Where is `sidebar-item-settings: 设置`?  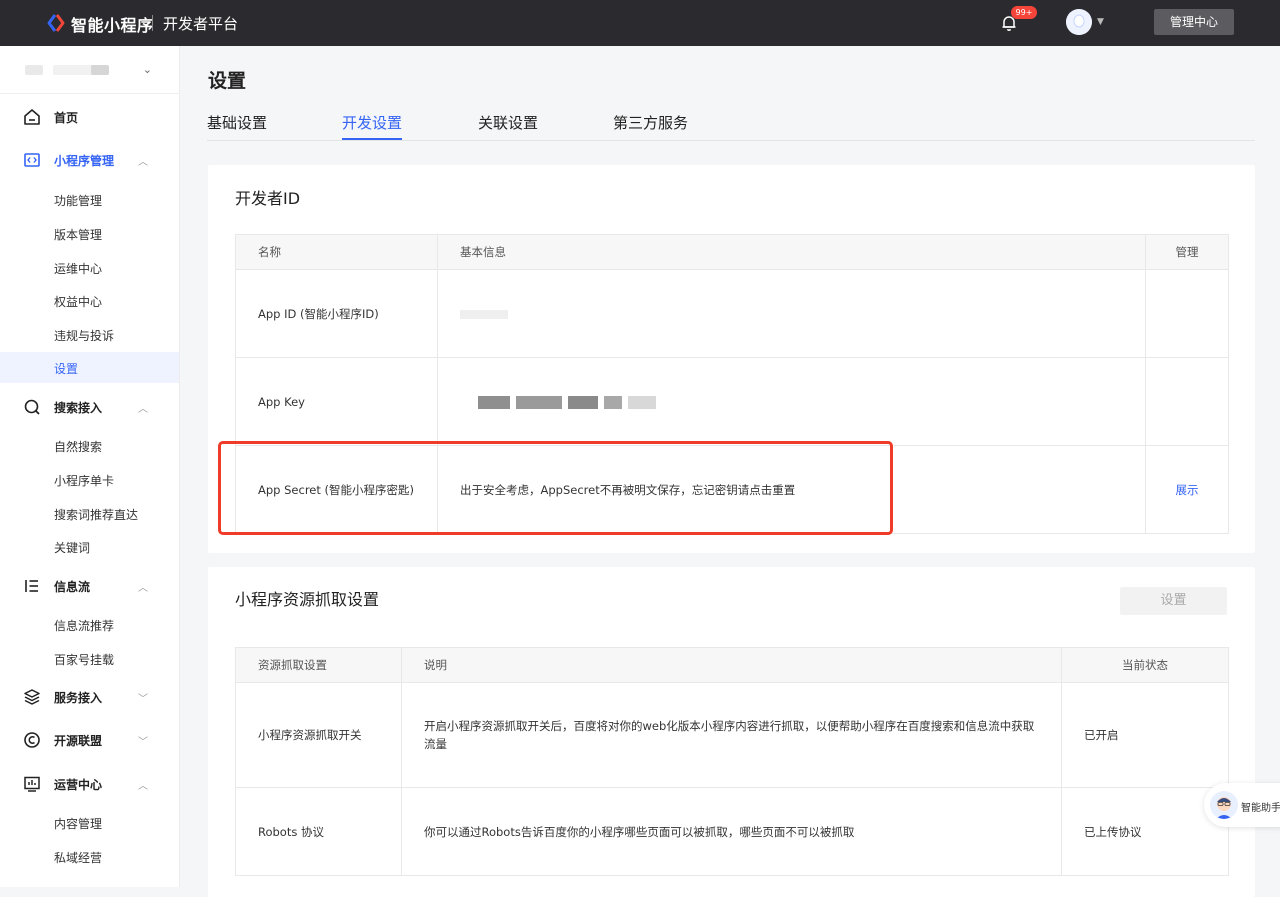
sidebar-item-settings: 设置 is located at coordinates (89, 367).